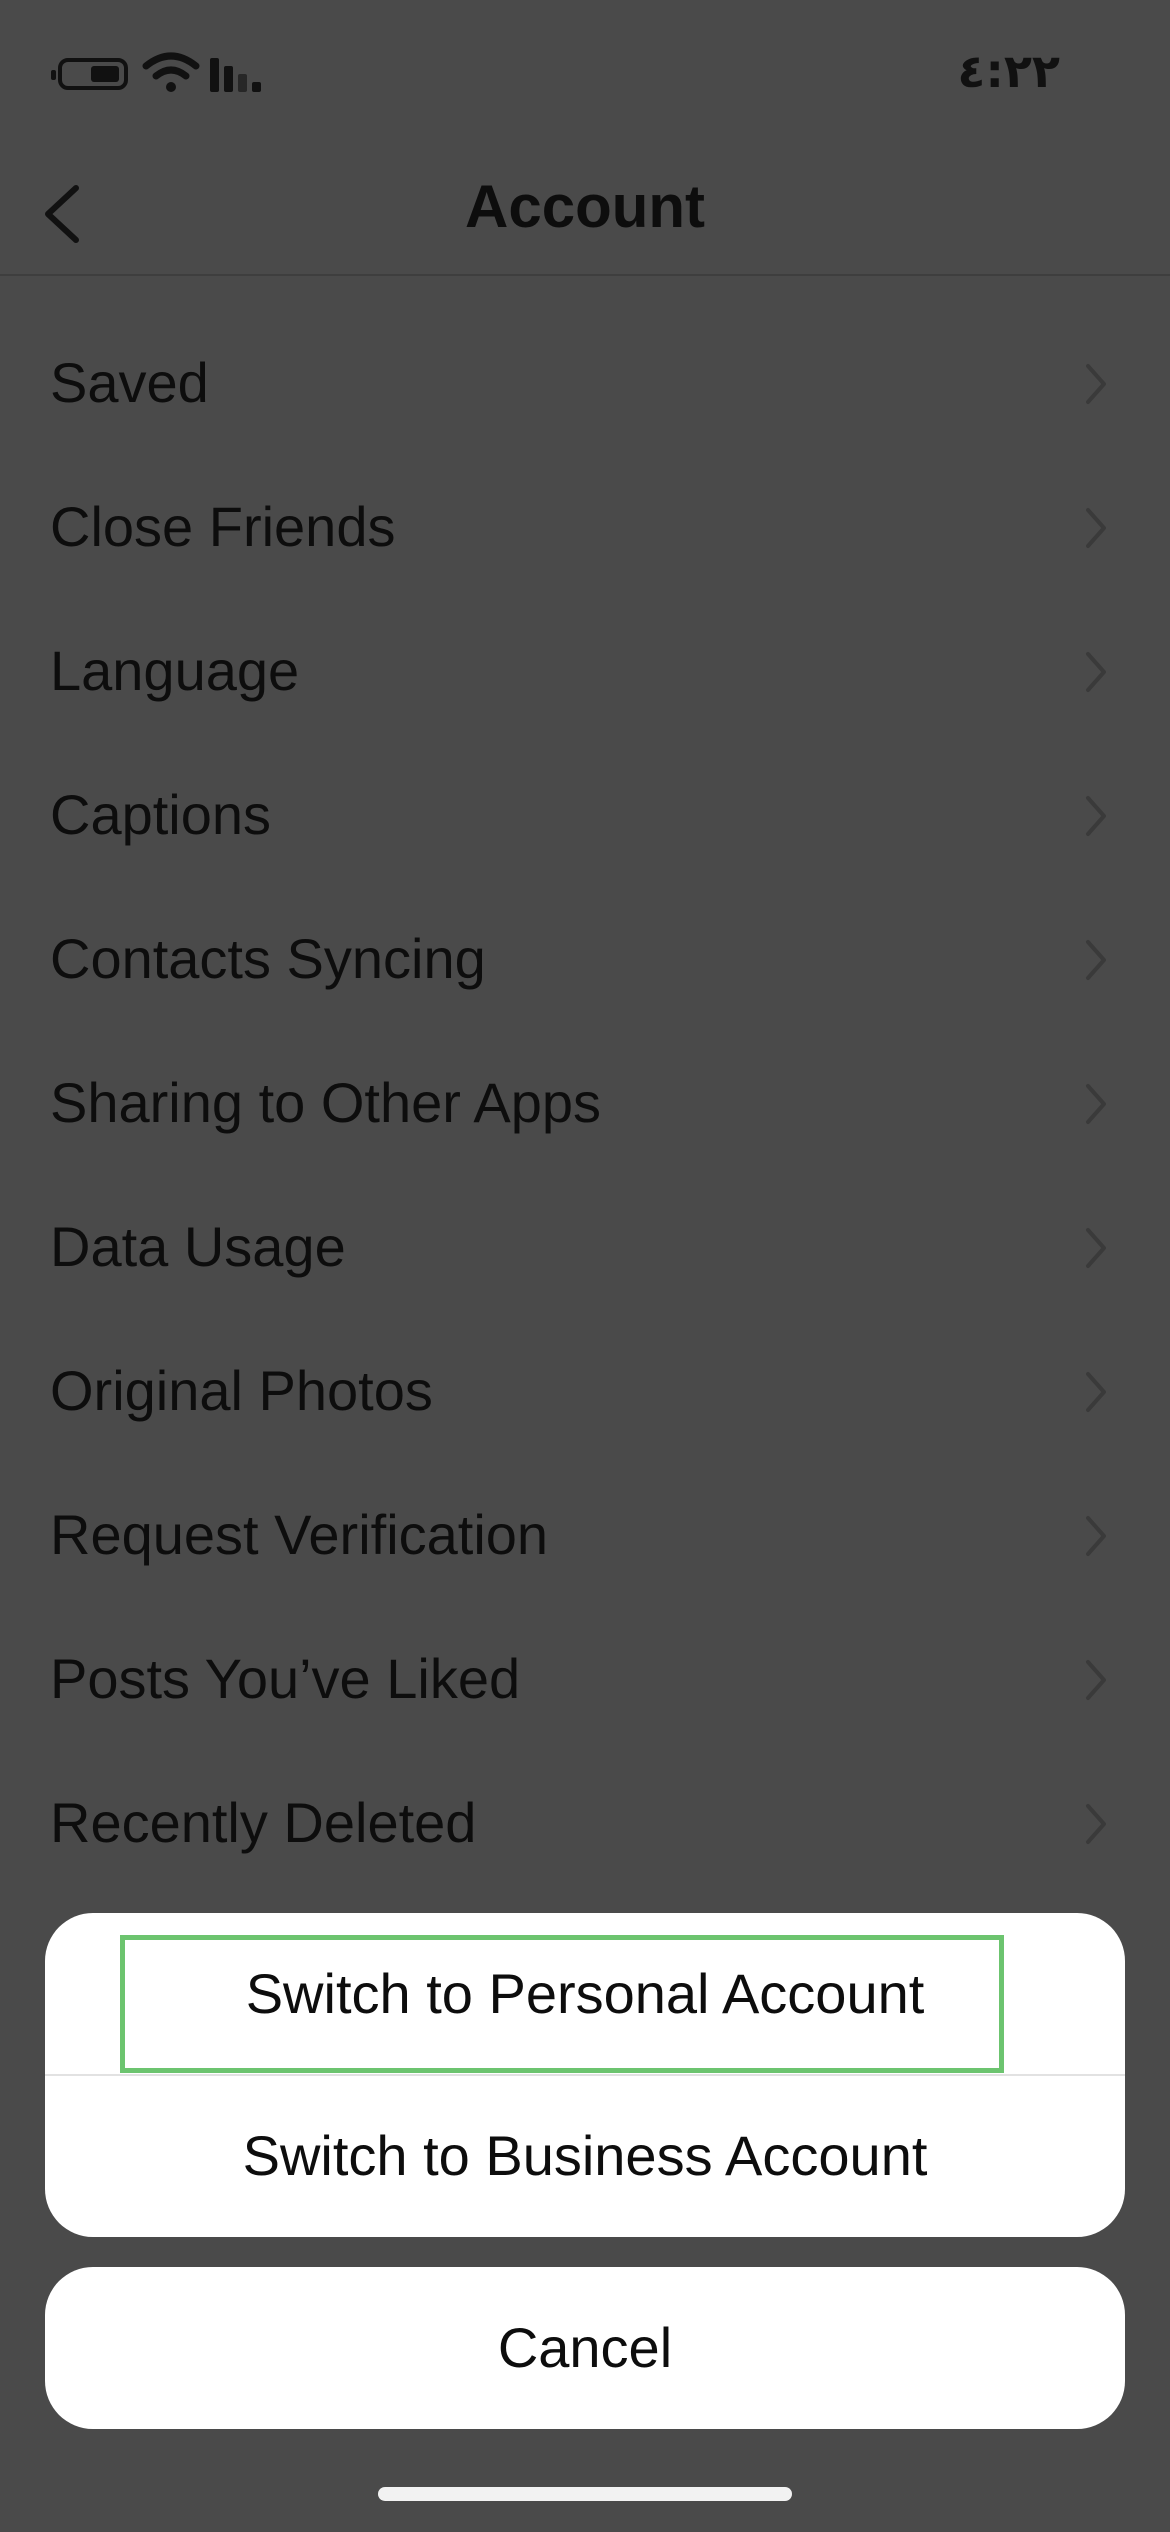  Describe the element at coordinates (585, 206) in the screenshot. I see `page-title: Account` at that location.